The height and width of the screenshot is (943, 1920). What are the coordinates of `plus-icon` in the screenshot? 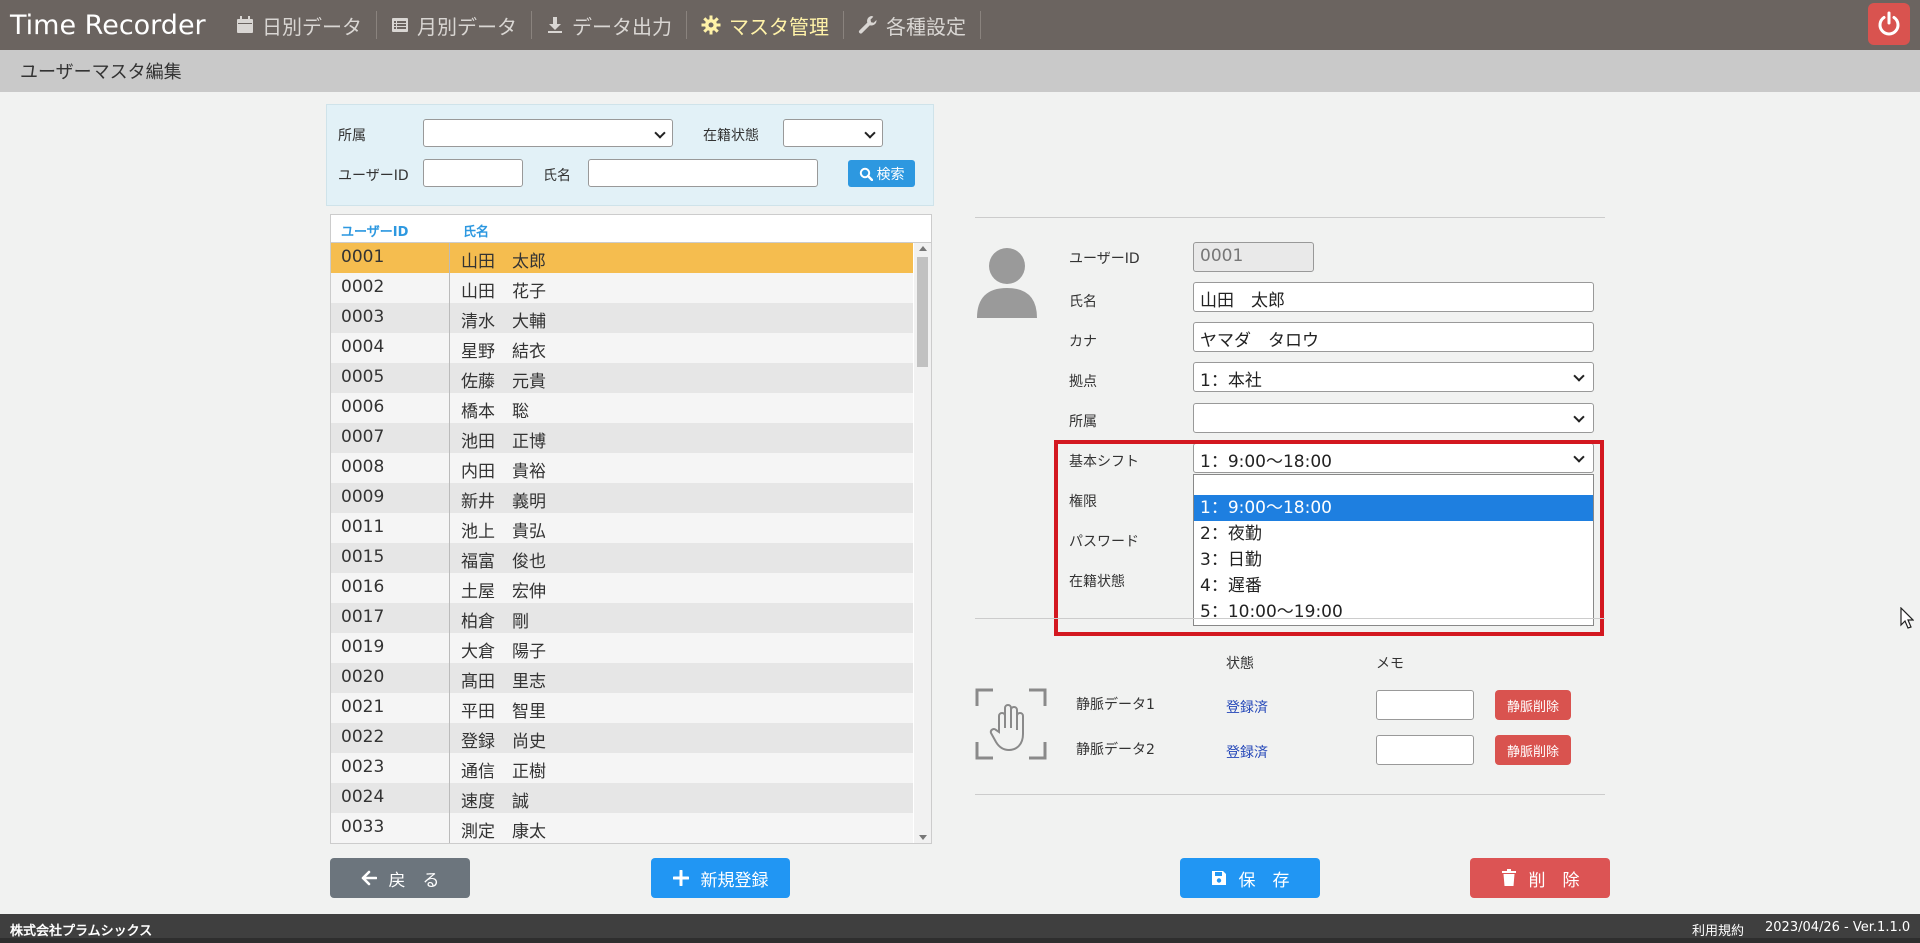 It's located at (680, 878).